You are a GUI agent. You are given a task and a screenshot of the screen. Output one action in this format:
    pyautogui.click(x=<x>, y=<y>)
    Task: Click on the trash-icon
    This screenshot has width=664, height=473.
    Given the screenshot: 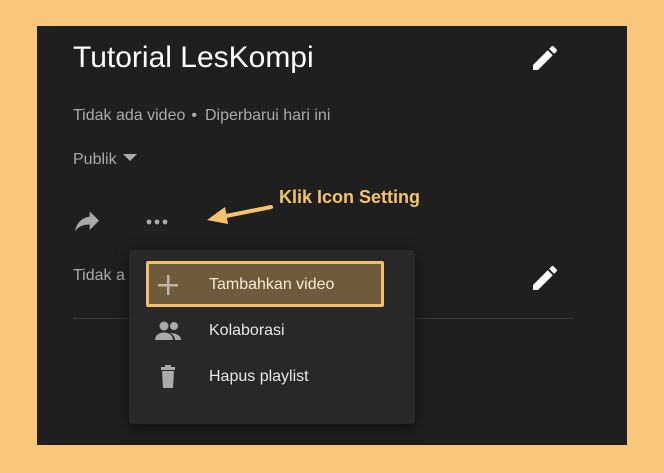 What is the action you would take?
    pyautogui.click(x=168, y=376)
    